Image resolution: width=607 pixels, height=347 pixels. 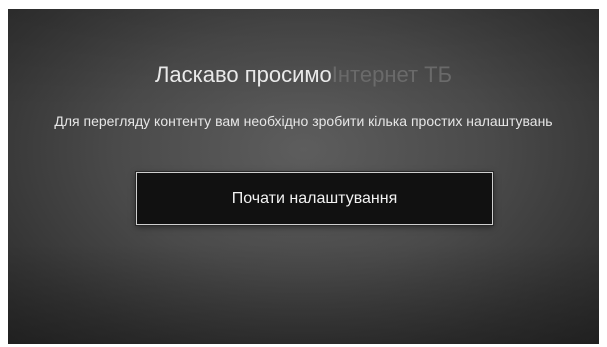 I want to click on app-name: Інтернет ТБ, so click(x=392, y=74).